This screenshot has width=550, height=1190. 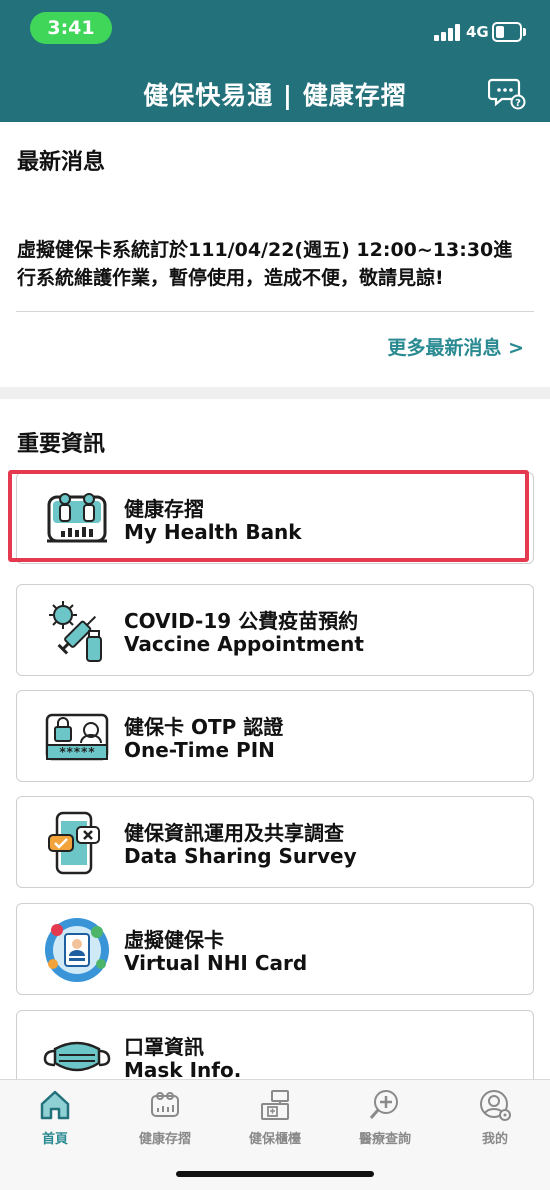 I want to click on card-title-zh: 健保卡 OTP 認證, so click(x=204, y=727).